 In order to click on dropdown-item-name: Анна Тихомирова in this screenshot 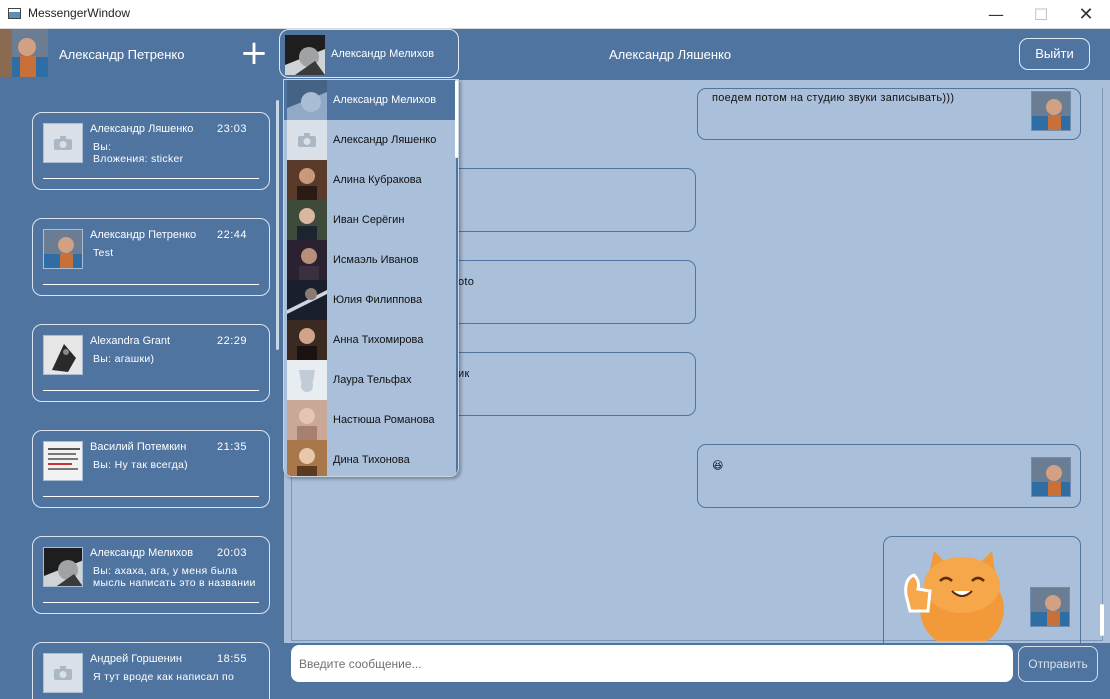, I will do `click(378, 340)`.